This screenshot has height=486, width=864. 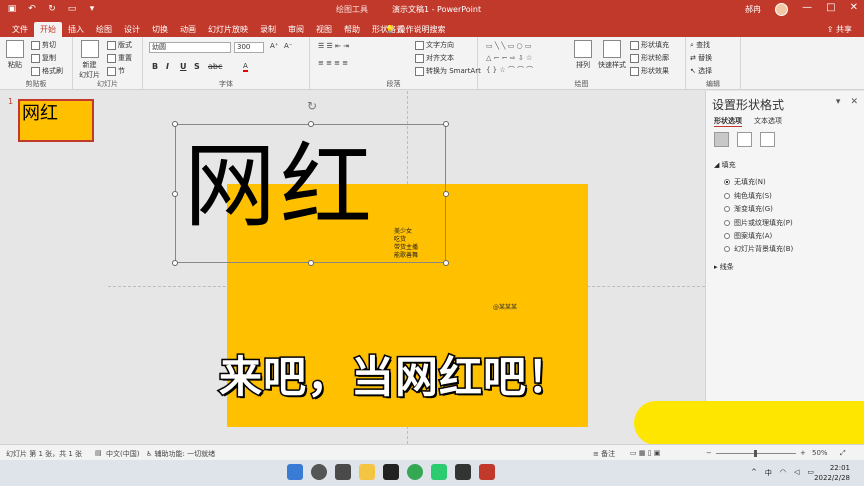 What do you see at coordinates (509, 58) in the screenshot?
I see `shapes-gallery: ▭ ╲ ╲ ▭ ○ ▭ △ ⌐ ⌐ ⇨ ⇩ ☆{ } ☆ ⌒ ⌒ ⌒` at bounding box center [509, 58].